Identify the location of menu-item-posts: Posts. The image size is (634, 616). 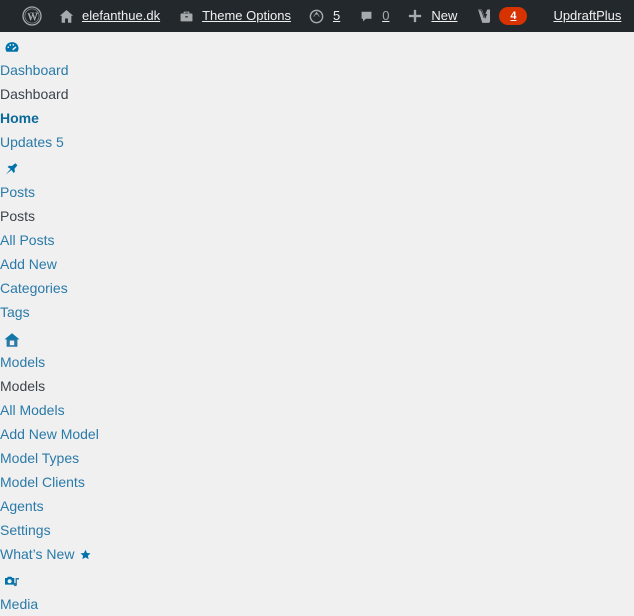
(317, 192).